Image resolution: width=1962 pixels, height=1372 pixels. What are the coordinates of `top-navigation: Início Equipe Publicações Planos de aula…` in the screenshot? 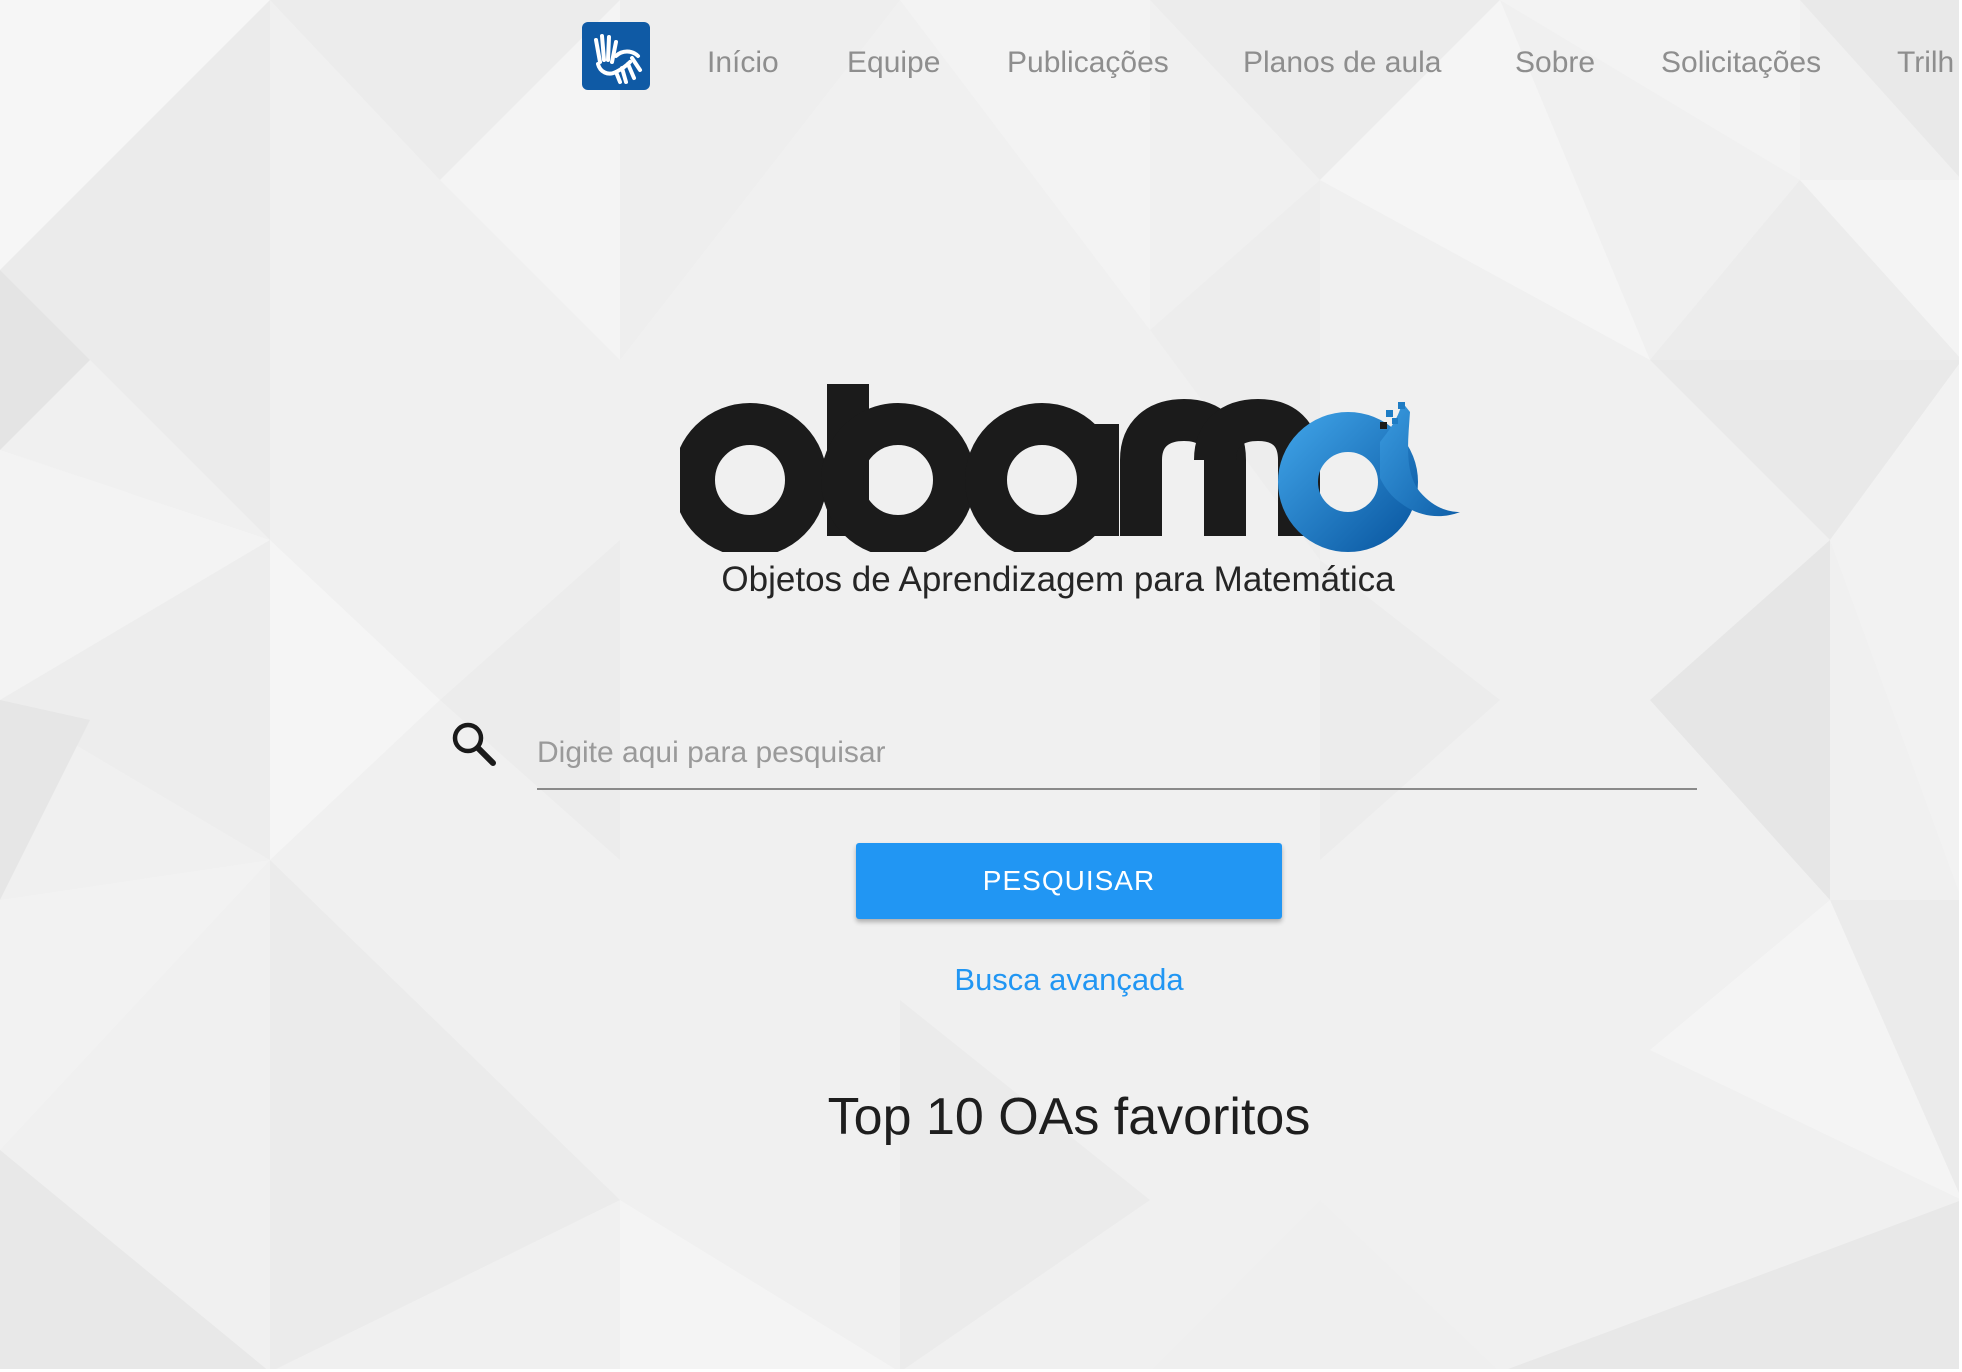 It's located at (981, 65).